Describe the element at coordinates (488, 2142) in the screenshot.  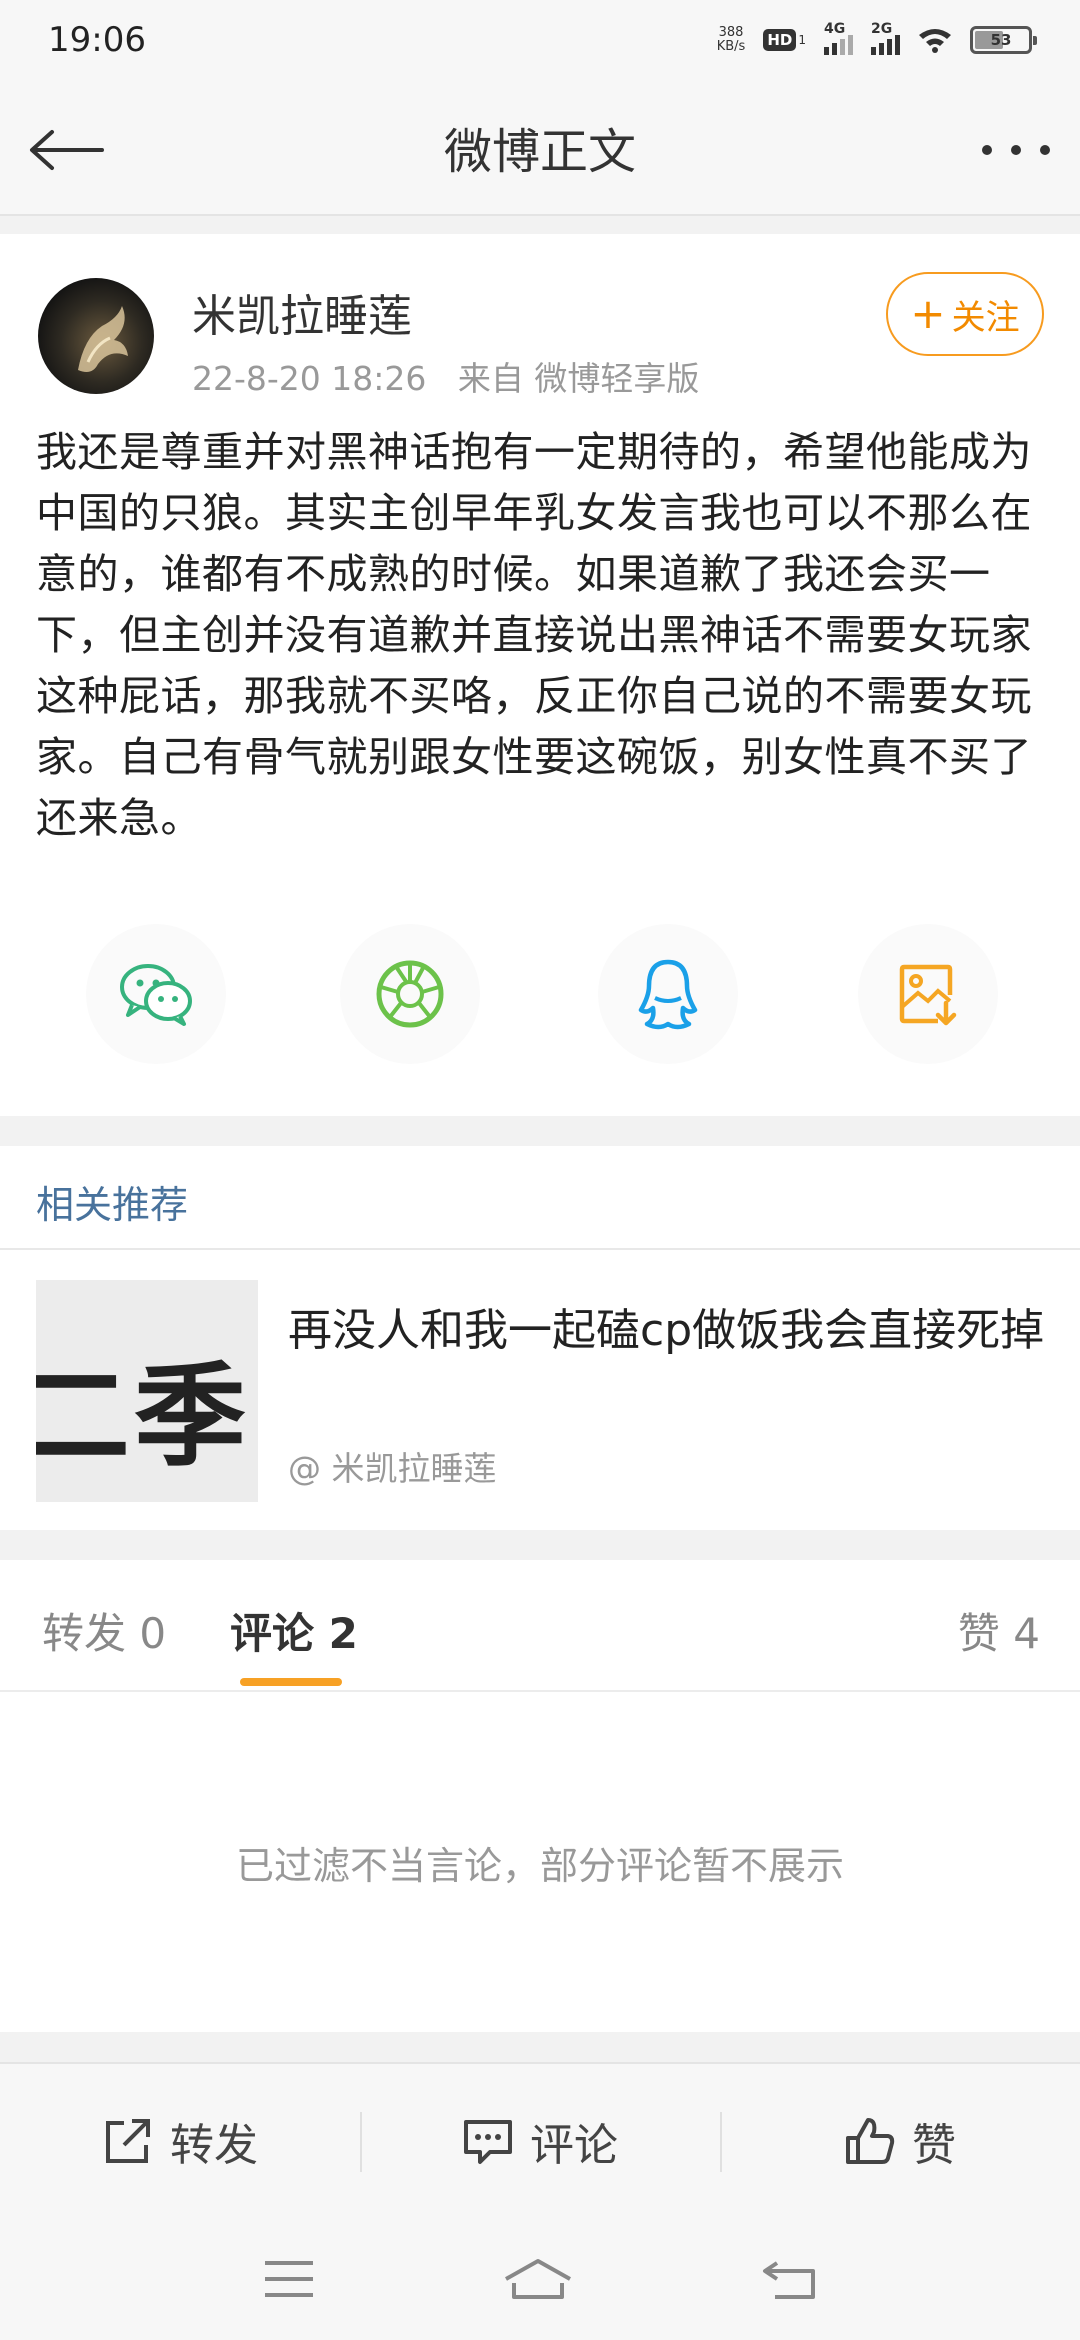
I see `comment-icon` at that location.